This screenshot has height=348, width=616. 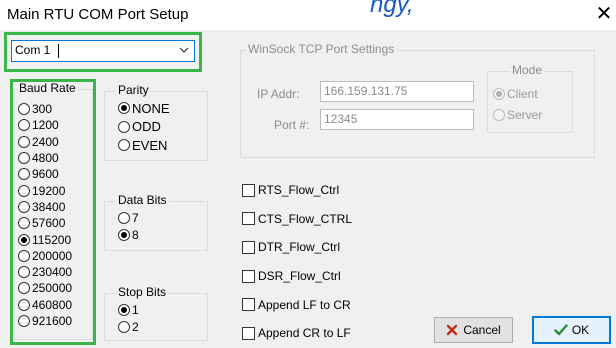 What do you see at coordinates (397, 91) in the screenshot?
I see `ip-address-input: 166.159.131.75` at bounding box center [397, 91].